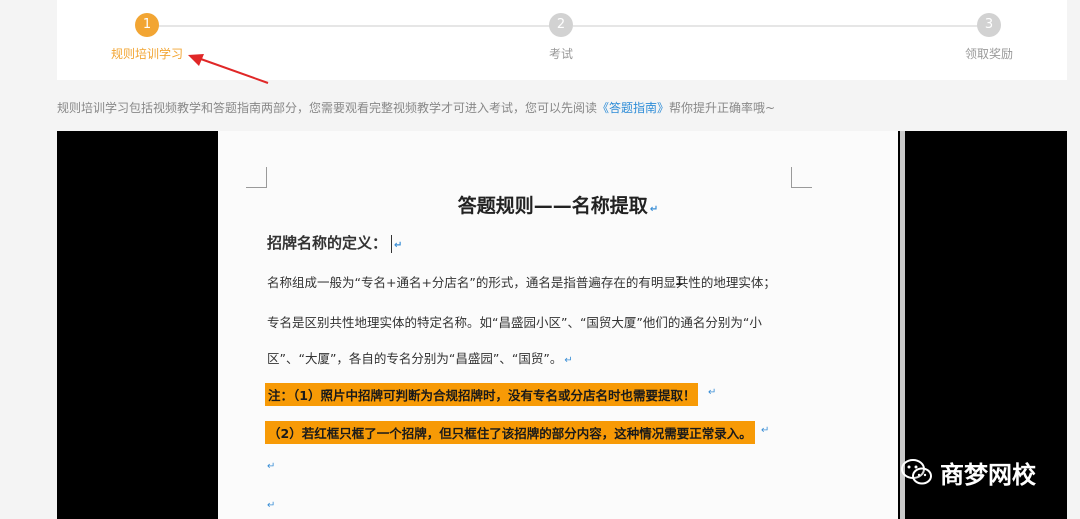 This screenshot has width=1080, height=519. Describe the element at coordinates (679, 281) in the screenshot. I see `i-beam-cursor-icon: Ɪ` at that location.